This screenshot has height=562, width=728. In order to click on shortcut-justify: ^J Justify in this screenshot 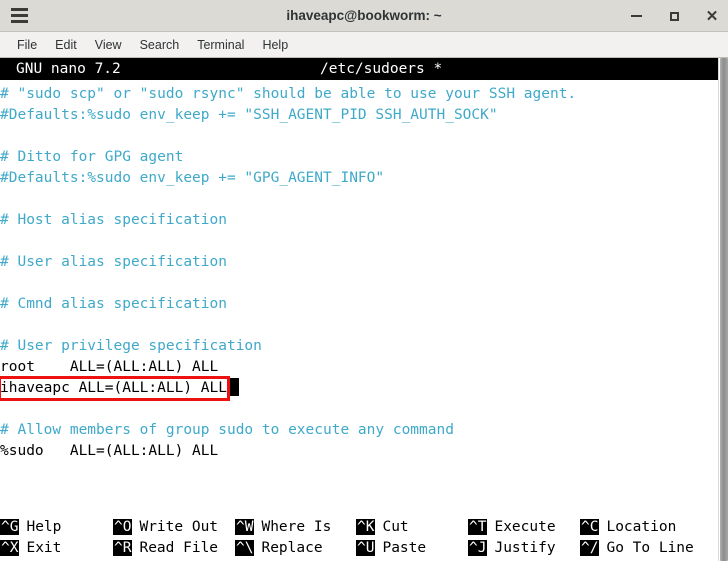, I will do `click(512, 548)`.